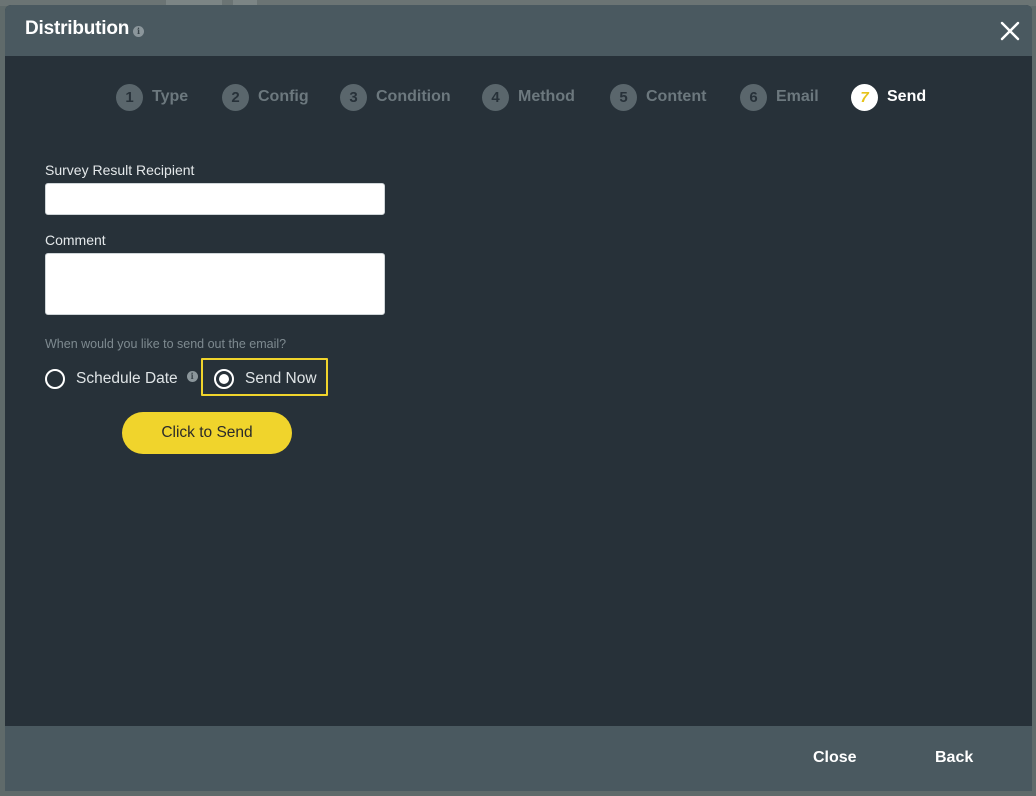 This screenshot has width=1036, height=796. Describe the element at coordinates (353, 97) in the screenshot. I see `step-number: 3` at that location.